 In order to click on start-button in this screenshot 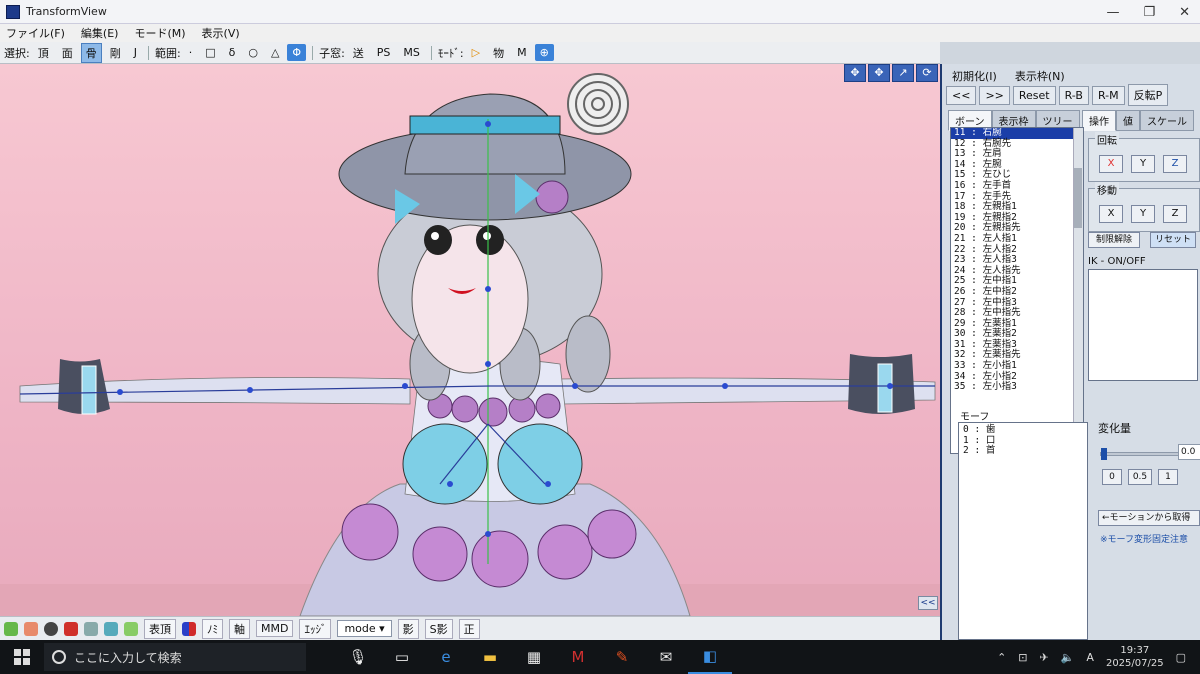, I will do `click(22, 657)`.